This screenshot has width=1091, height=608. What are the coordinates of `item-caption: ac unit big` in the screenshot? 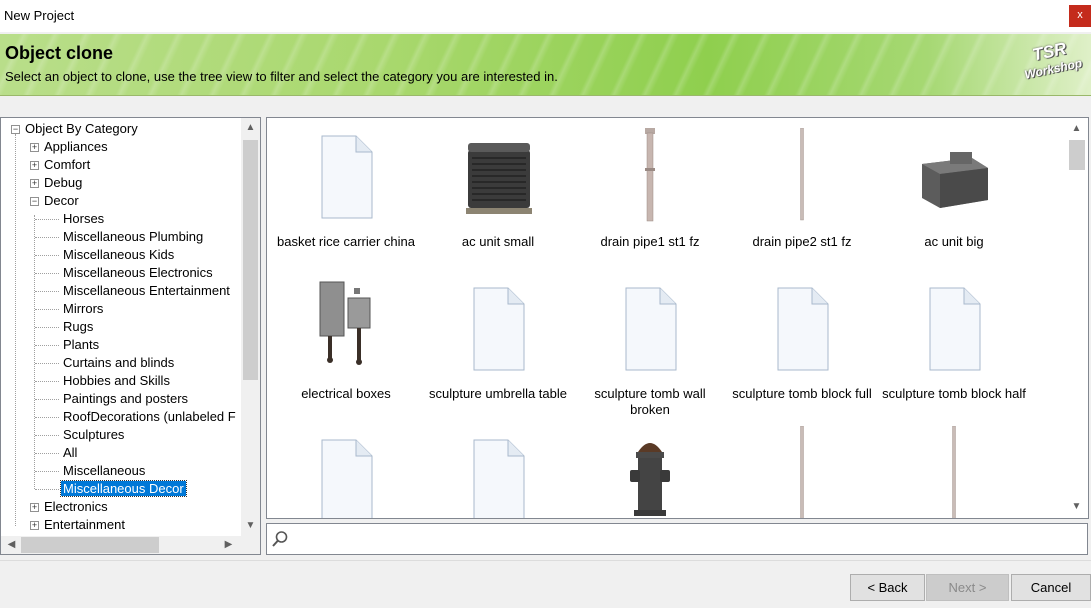 It's located at (954, 241).